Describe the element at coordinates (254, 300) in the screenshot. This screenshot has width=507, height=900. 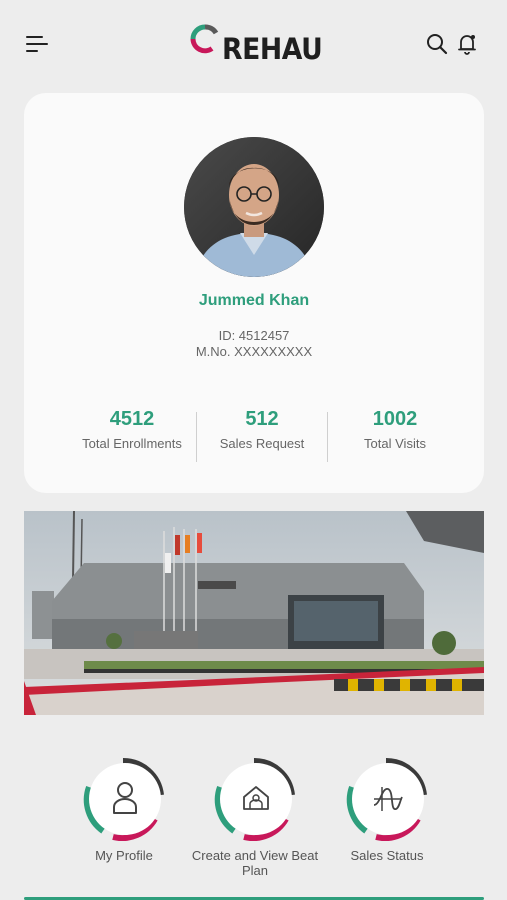
I see `user-name: Jummed Khan` at that location.